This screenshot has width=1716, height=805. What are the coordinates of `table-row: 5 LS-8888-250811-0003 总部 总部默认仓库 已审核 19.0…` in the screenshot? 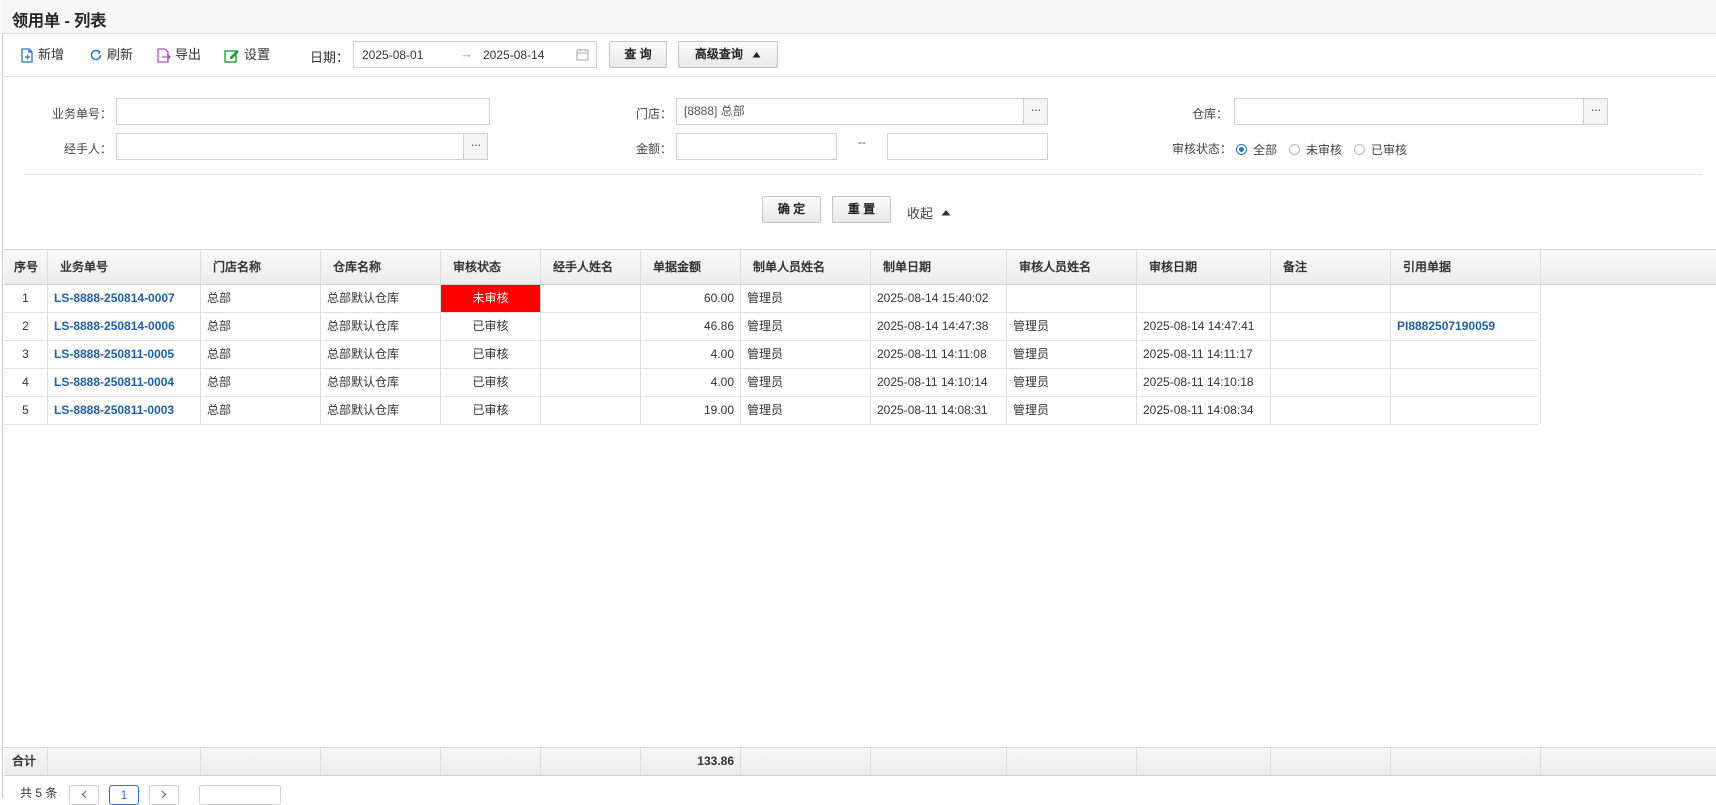 It's located at (772, 411).